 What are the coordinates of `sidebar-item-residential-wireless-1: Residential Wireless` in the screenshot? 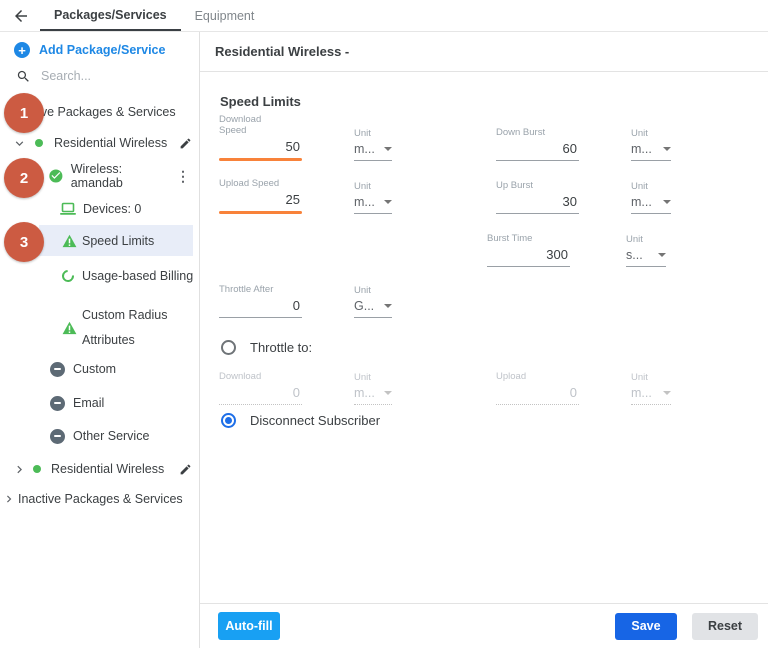 It's located at (102, 143).